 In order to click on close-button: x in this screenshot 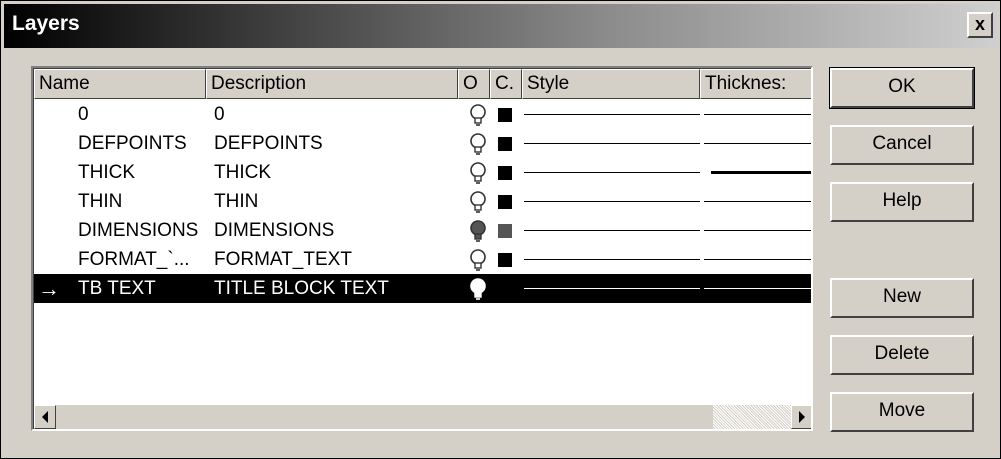, I will do `click(980, 25)`.